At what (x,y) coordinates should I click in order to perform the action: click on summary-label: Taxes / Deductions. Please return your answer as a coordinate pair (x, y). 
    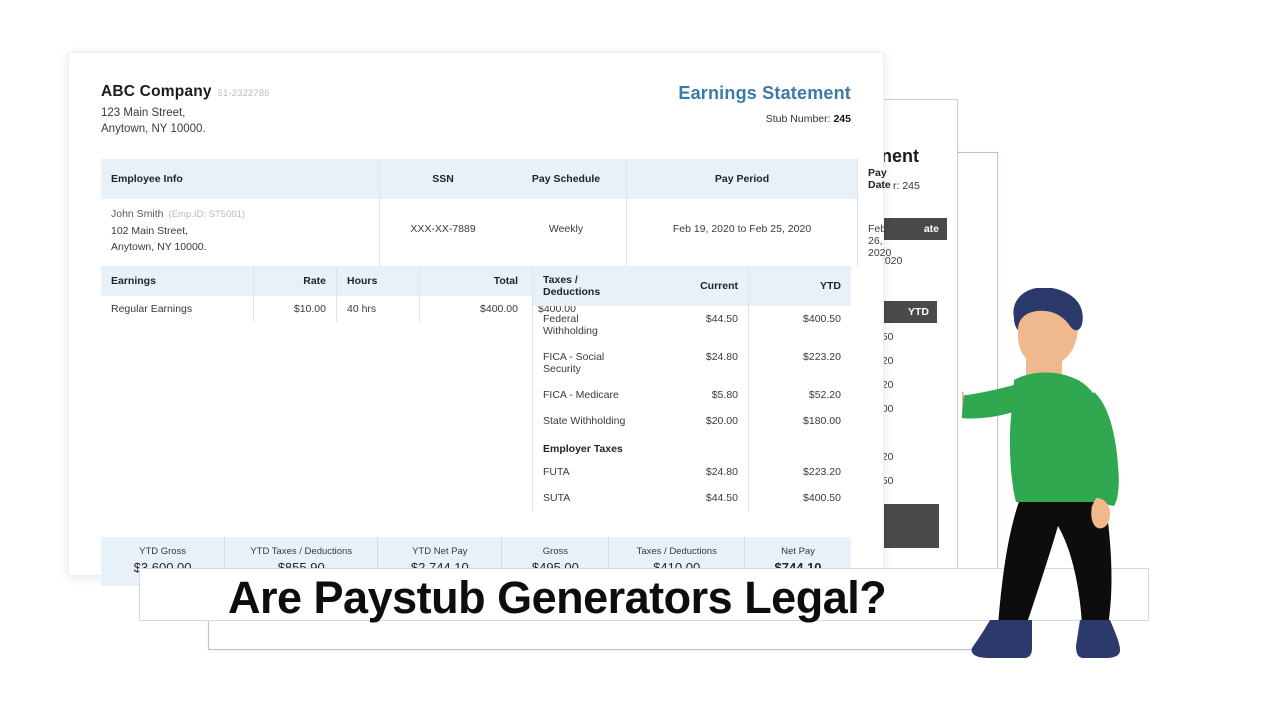
    Looking at the image, I should click on (676, 551).